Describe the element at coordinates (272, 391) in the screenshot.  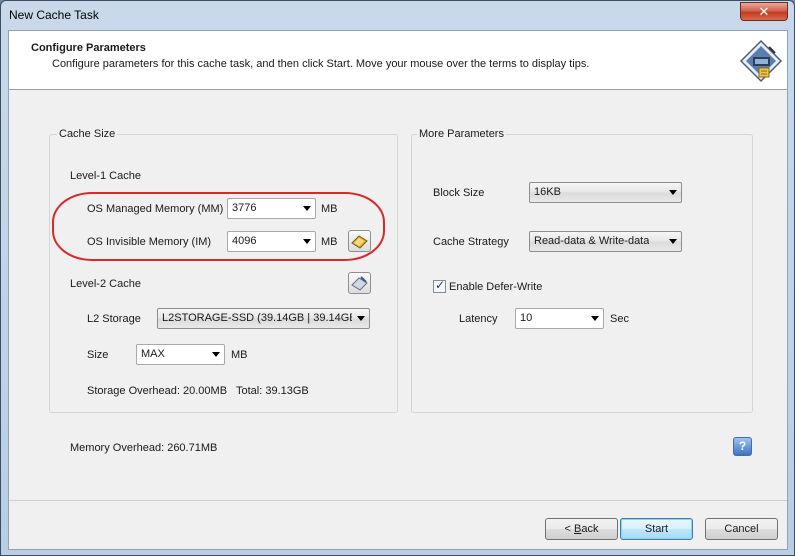
I see `total-text: Total: 39.13GB` at that location.